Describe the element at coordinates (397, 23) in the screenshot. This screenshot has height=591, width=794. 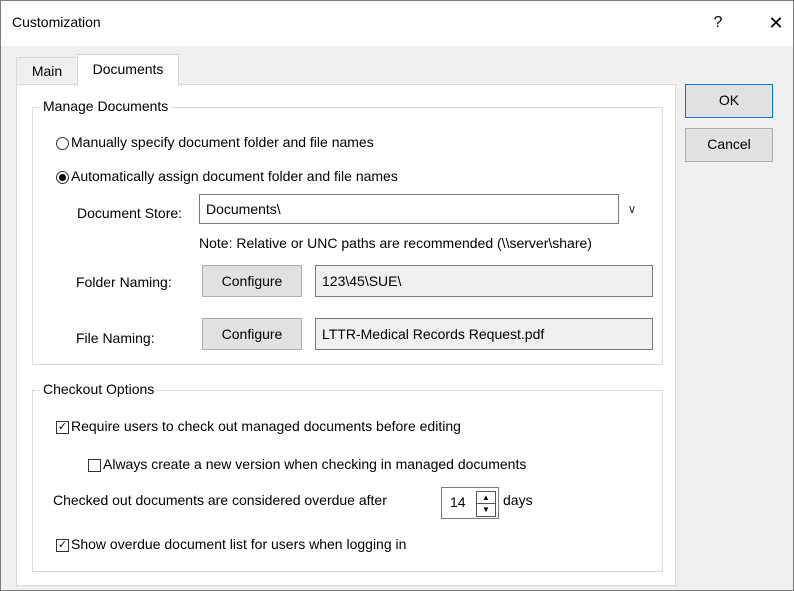
I see `title-bar: Customization ? ✕` at that location.